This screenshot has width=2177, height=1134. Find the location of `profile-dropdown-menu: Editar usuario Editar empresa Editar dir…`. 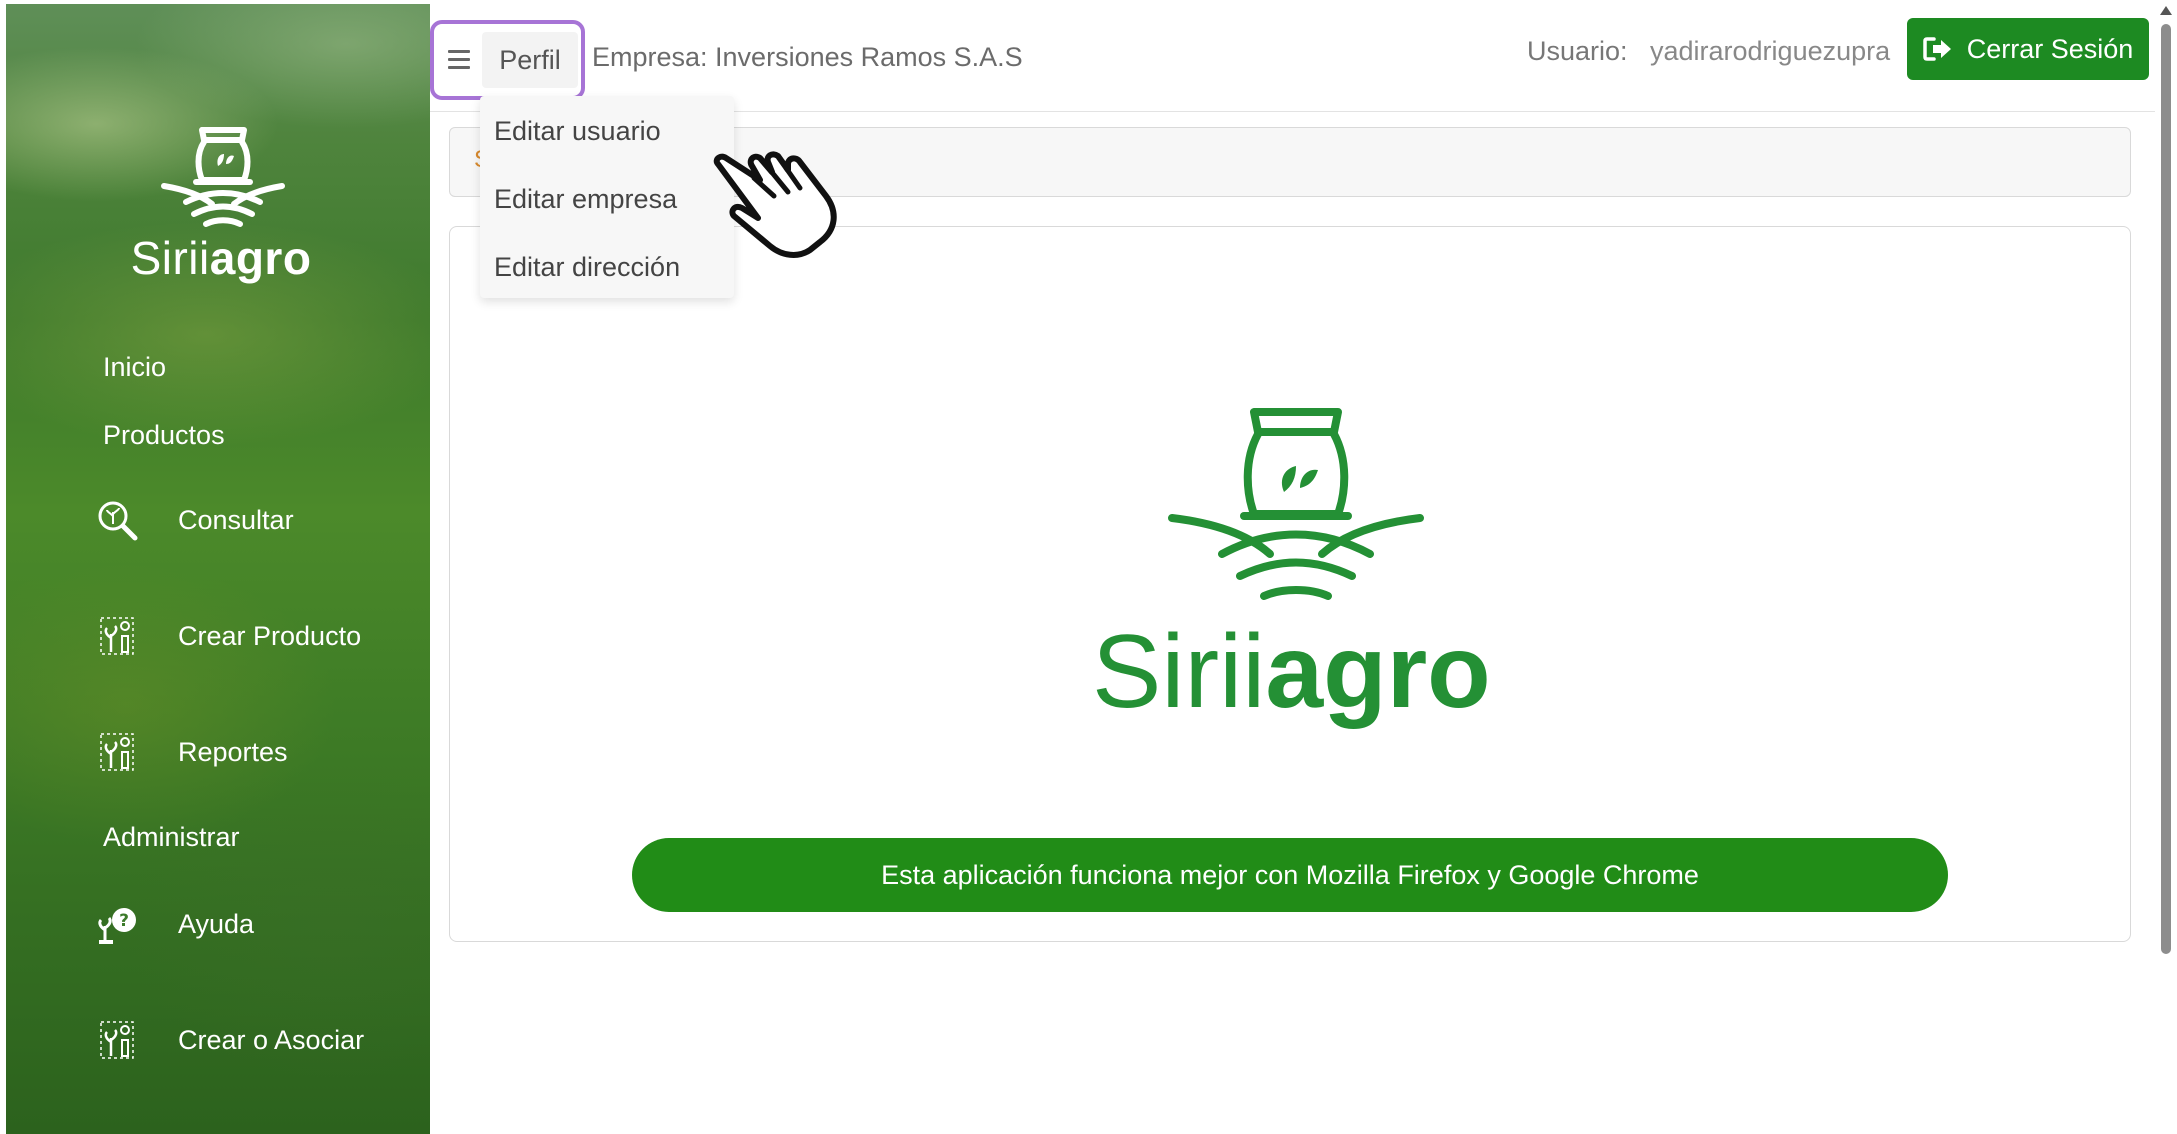

profile-dropdown-menu: Editar usuario Editar empresa Editar dir… is located at coordinates (607, 197).